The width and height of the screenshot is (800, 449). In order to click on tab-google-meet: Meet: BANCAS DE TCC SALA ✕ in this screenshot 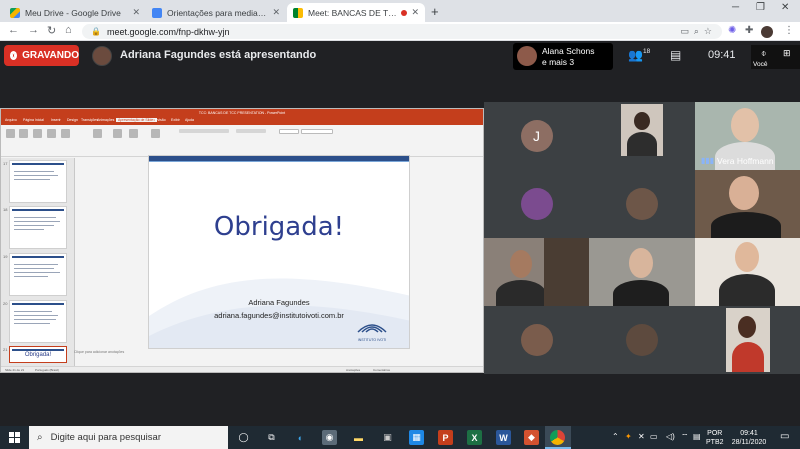, I will do `click(356, 12)`.